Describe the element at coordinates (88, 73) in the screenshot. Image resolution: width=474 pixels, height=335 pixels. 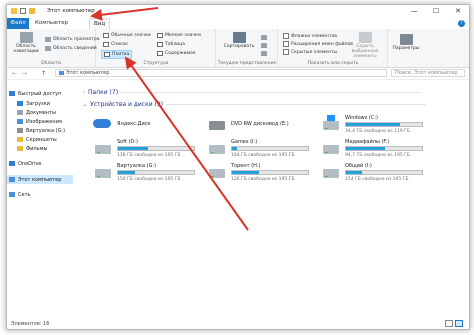
I see `address-text: Этот компьютер` at that location.